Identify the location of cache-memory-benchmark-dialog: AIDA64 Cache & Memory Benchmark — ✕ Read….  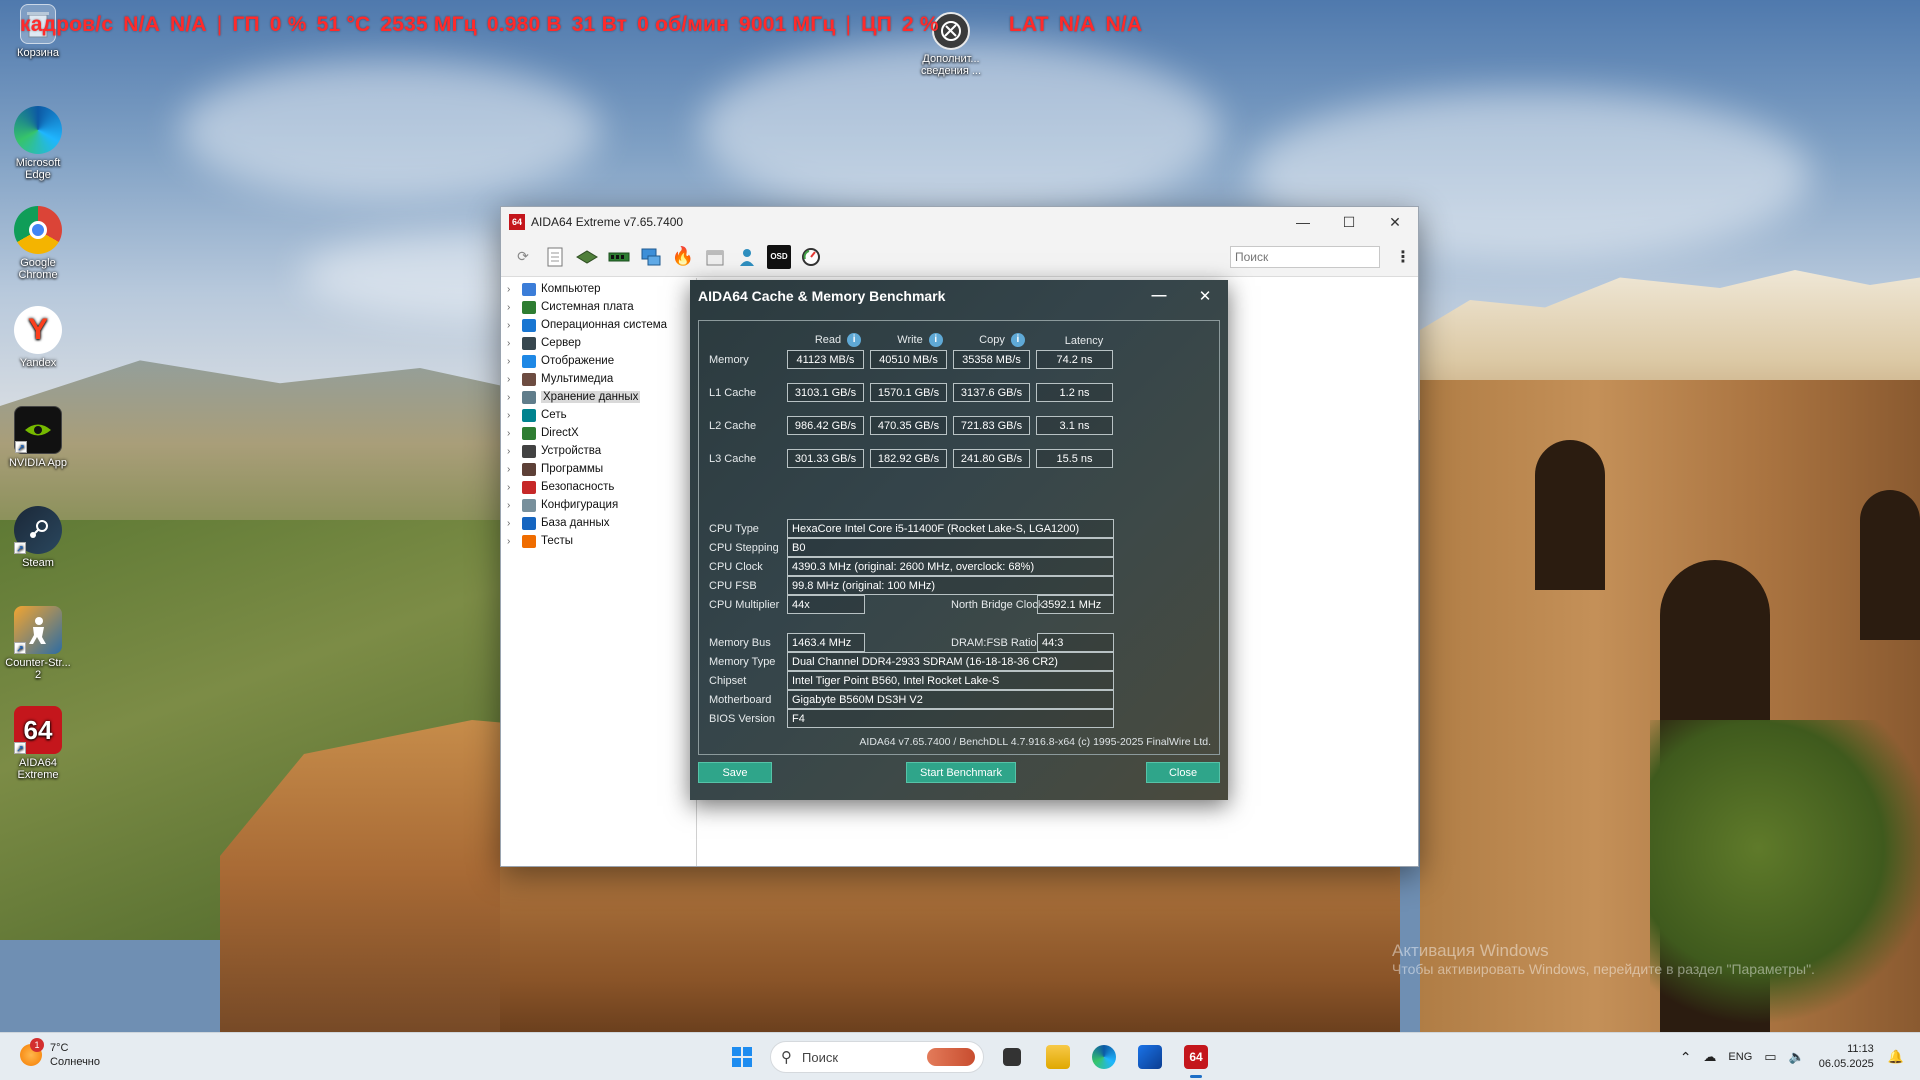
(959, 540).